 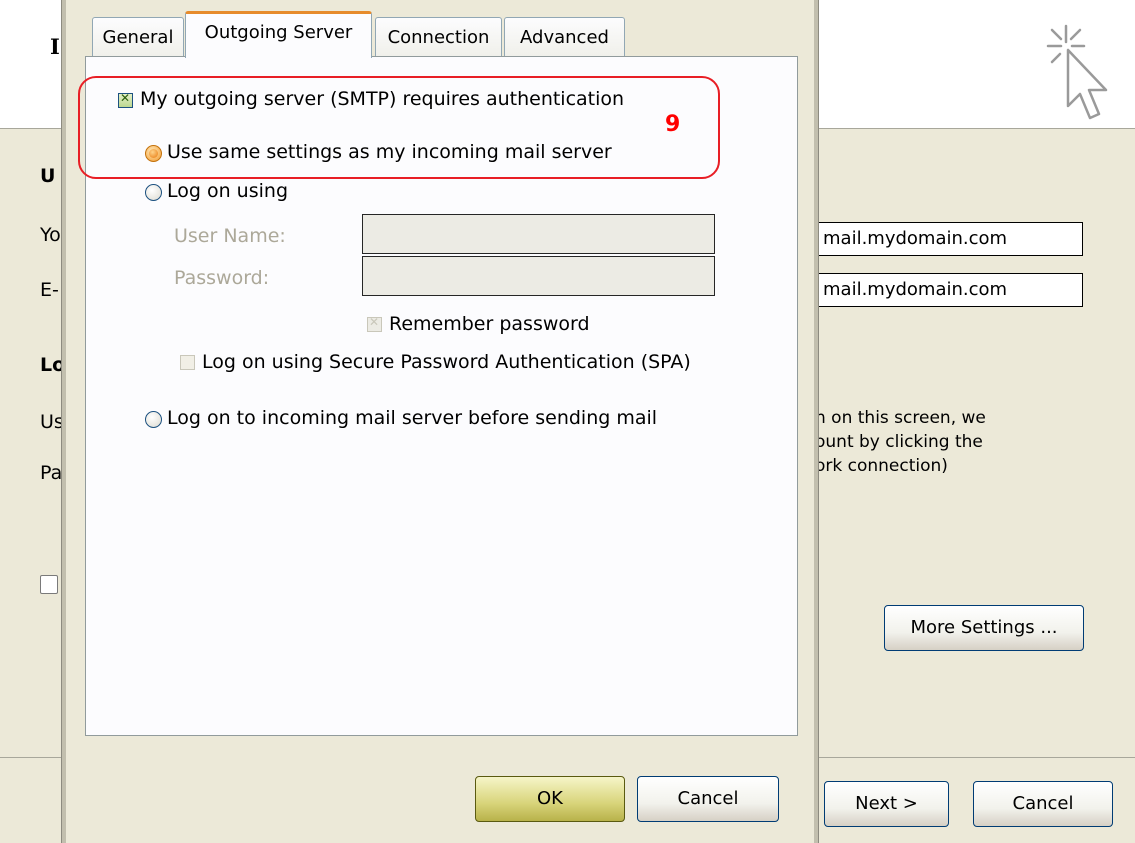 I want to click on outgoing-server-field: mail.mydomain.com, so click(x=950, y=290).